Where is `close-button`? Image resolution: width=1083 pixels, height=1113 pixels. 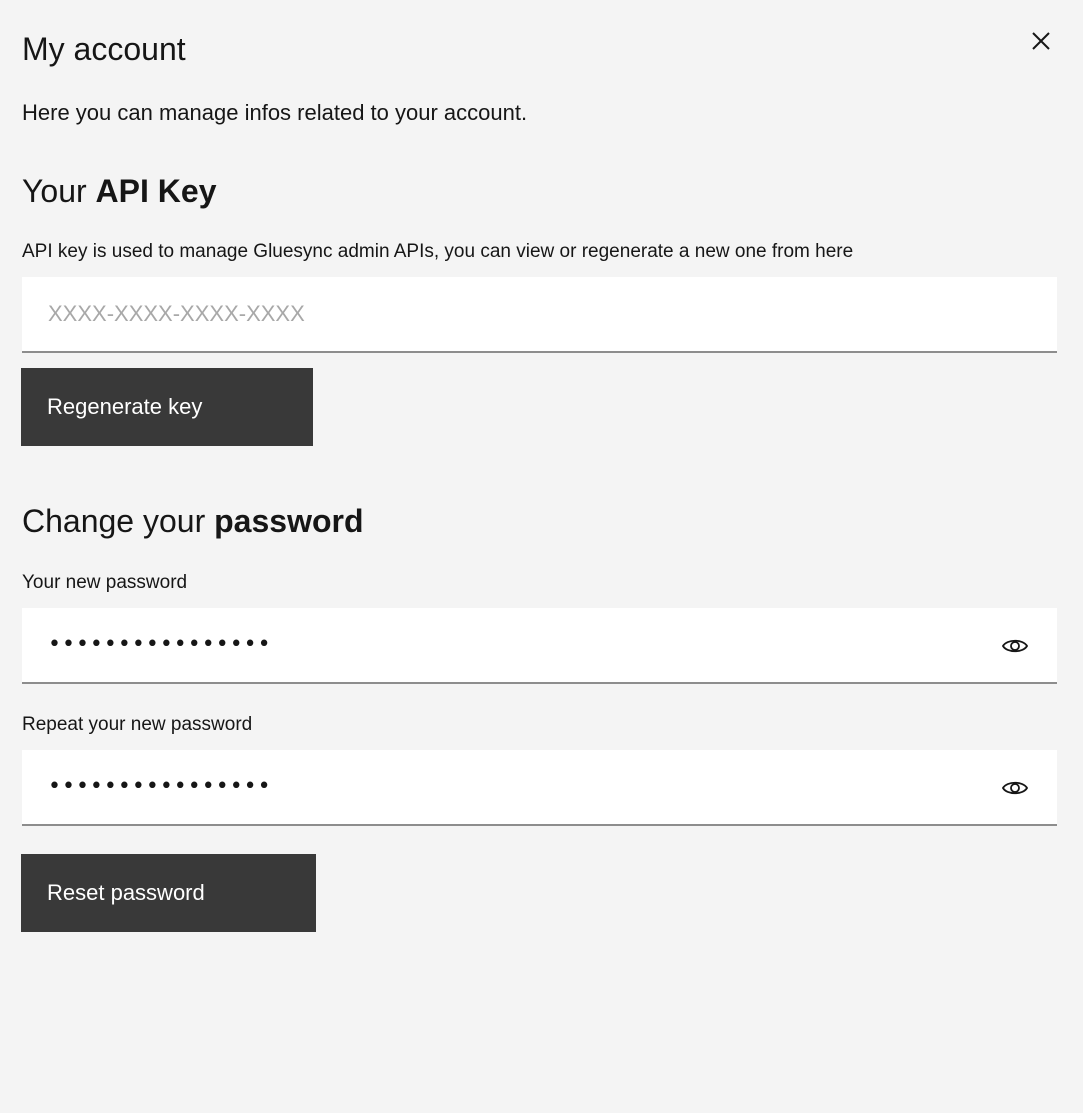
close-button is located at coordinates (1041, 41).